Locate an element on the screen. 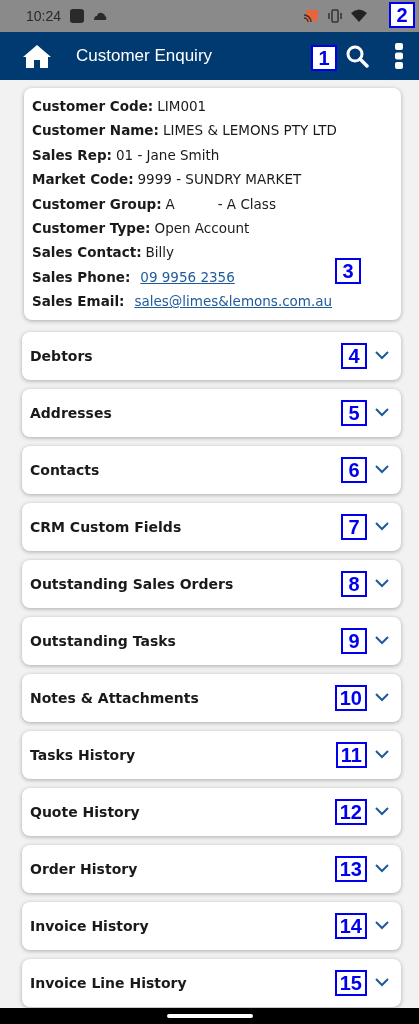 The image size is (419, 1024). number-label: 13 is located at coordinates (350, 868).